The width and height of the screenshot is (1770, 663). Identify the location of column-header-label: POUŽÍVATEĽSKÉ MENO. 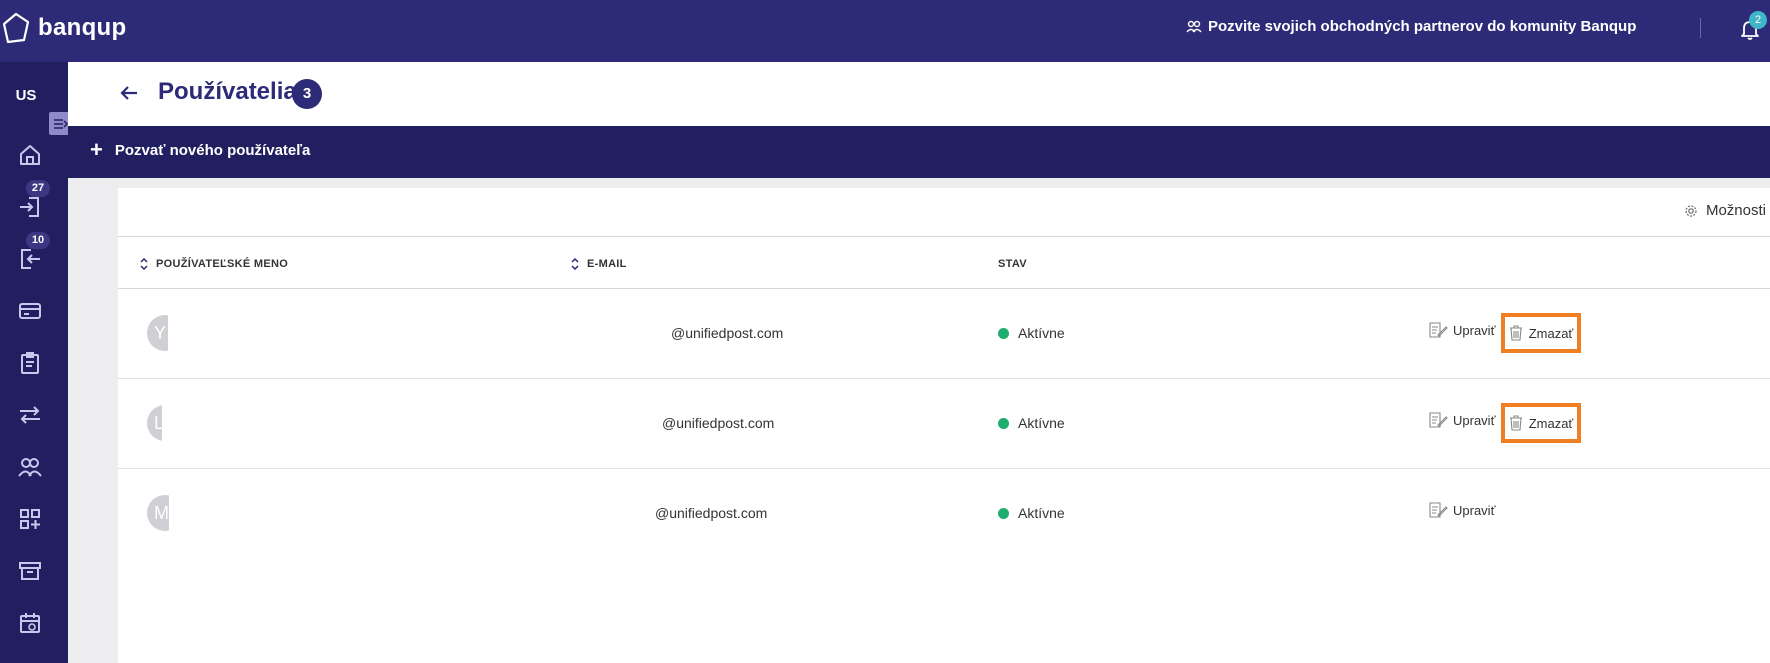
(222, 264).